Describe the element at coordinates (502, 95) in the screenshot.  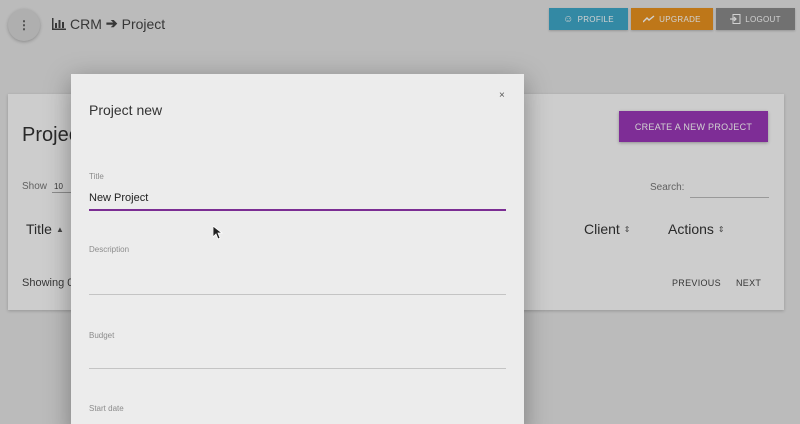
I see `close-icon: ×` at that location.